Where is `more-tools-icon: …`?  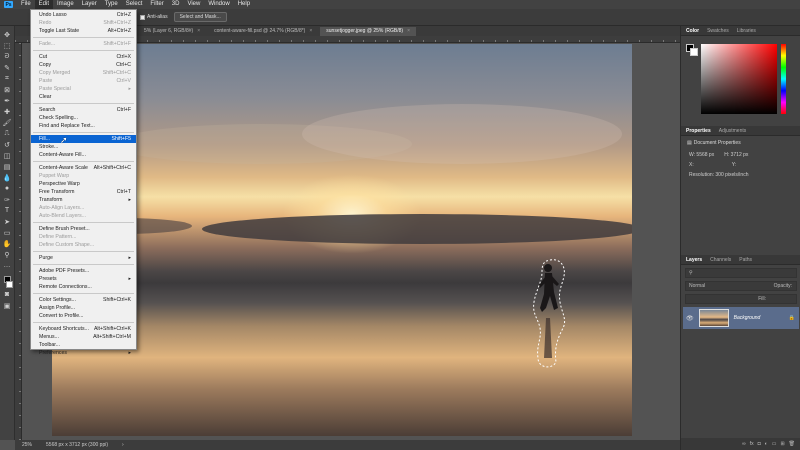 more-tools-icon: … is located at coordinates (7, 265).